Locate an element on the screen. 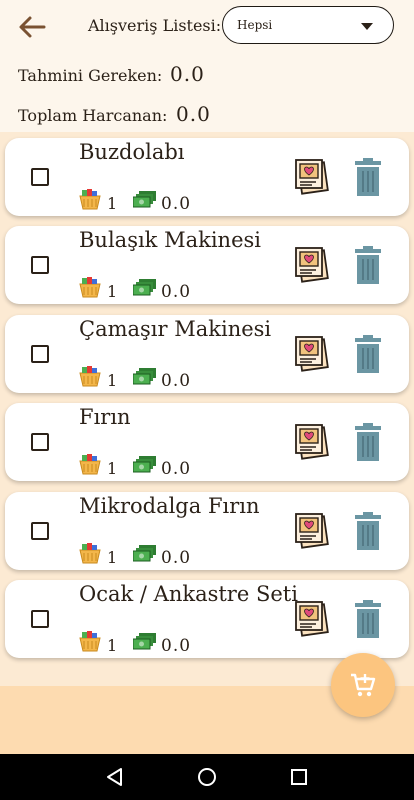 This screenshot has height=800, width=414. recents-icon is located at coordinates (299, 777).